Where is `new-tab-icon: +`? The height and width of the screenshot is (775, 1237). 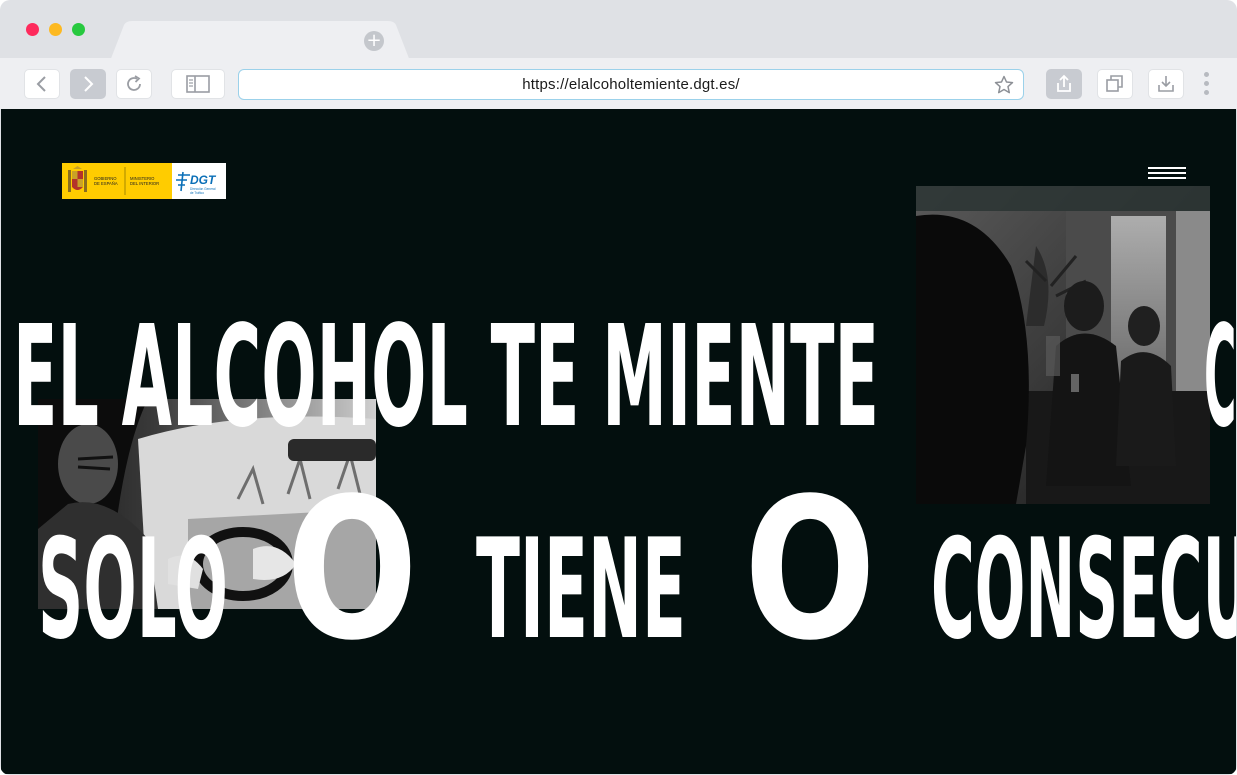
new-tab-icon: + is located at coordinates (374, 41).